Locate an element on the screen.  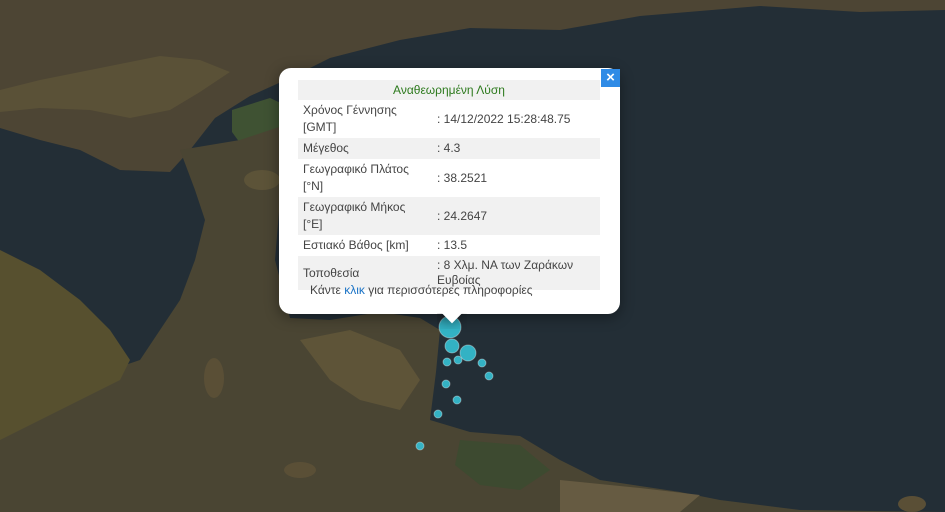
close-button: × is located at coordinates (610, 78).